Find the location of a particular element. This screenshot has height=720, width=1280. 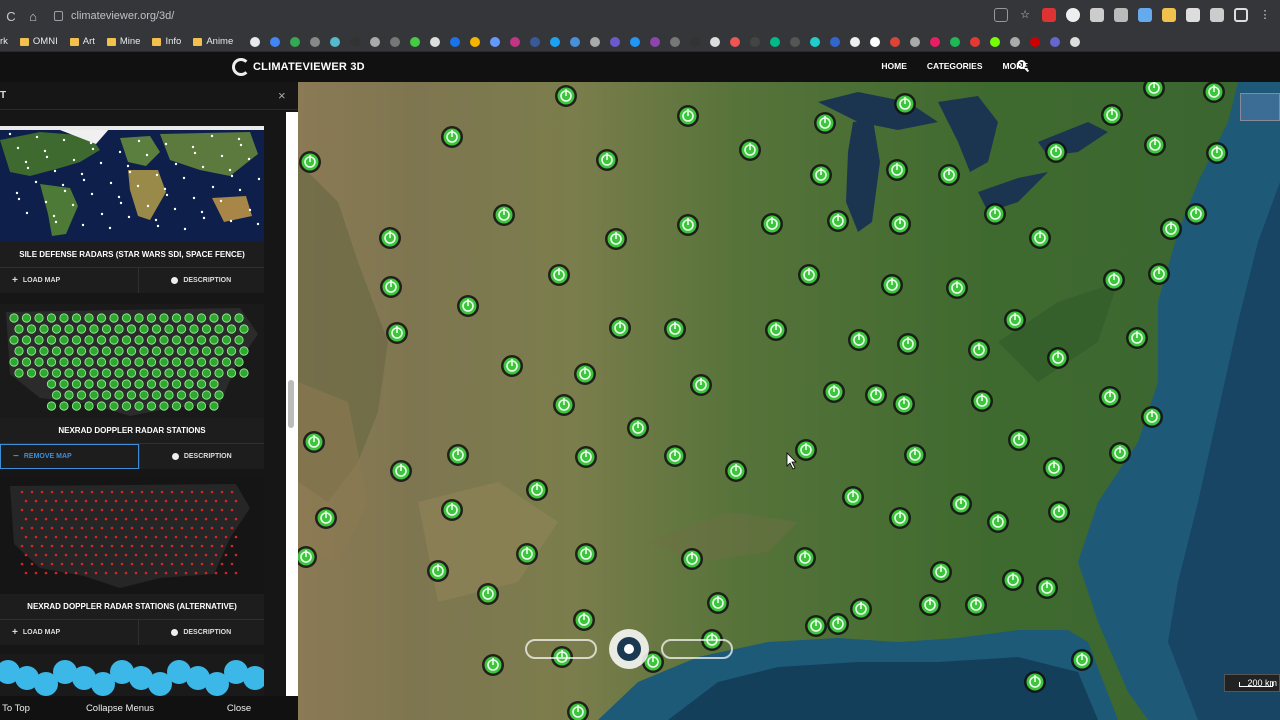

to-top-button: To Top is located at coordinates (16, 708).